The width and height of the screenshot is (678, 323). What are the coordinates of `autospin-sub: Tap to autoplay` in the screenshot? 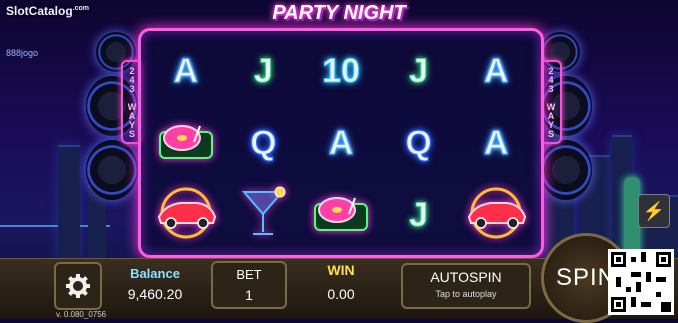 It's located at (466, 294).